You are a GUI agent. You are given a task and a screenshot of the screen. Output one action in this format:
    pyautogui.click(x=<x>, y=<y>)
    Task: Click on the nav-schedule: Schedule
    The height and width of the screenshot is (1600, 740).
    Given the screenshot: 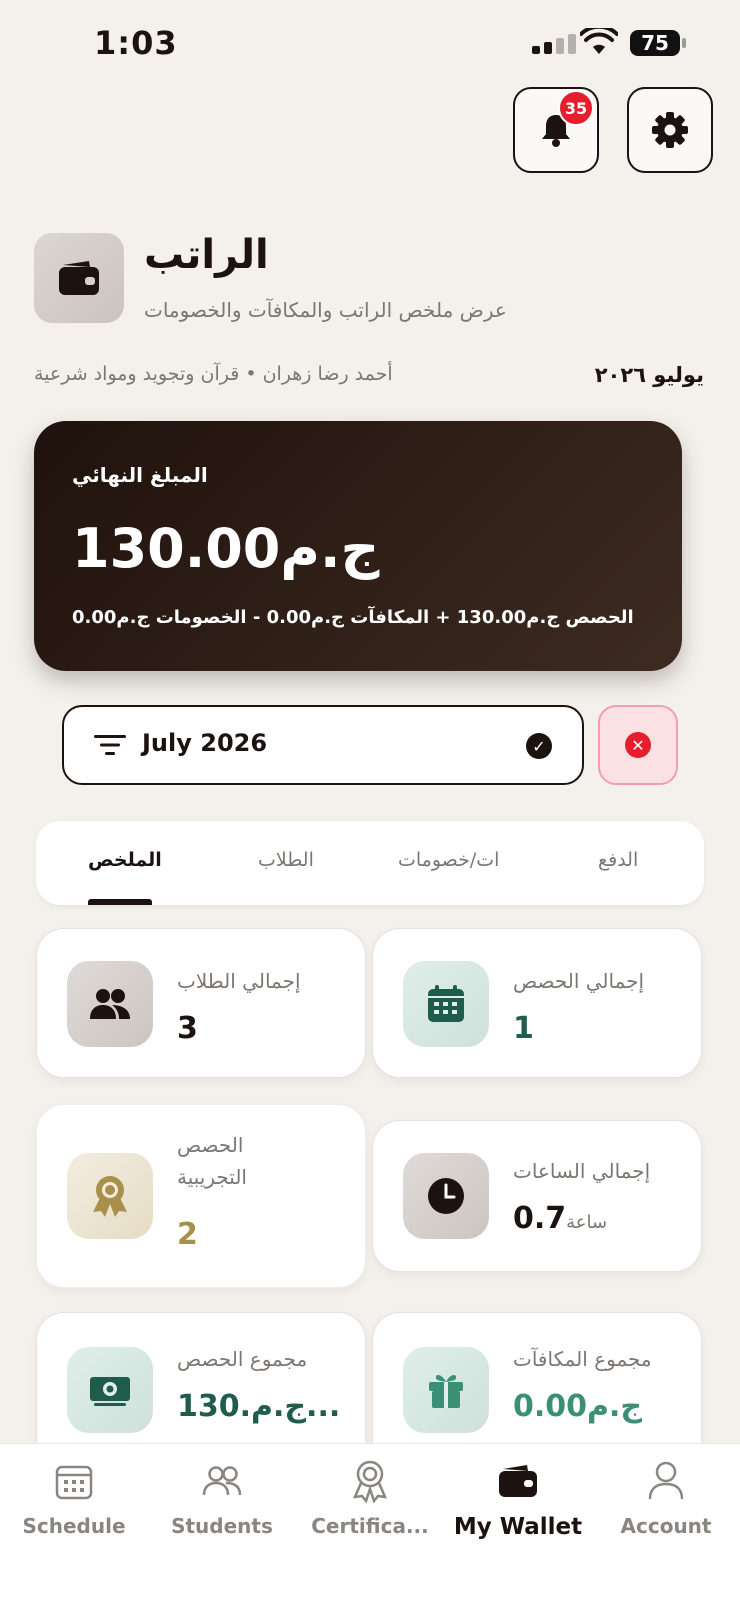 What is the action you would take?
    pyautogui.click(x=74, y=1498)
    